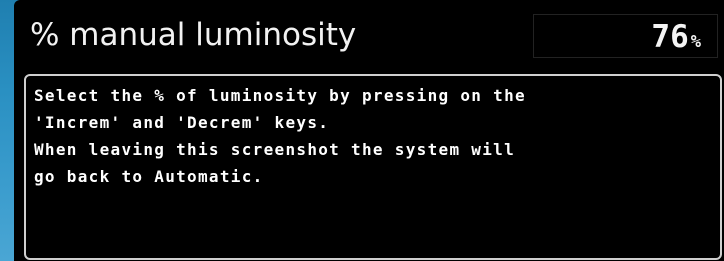  Describe the element at coordinates (670, 37) in the screenshot. I see `luminosity-percent-number: 76` at that location.